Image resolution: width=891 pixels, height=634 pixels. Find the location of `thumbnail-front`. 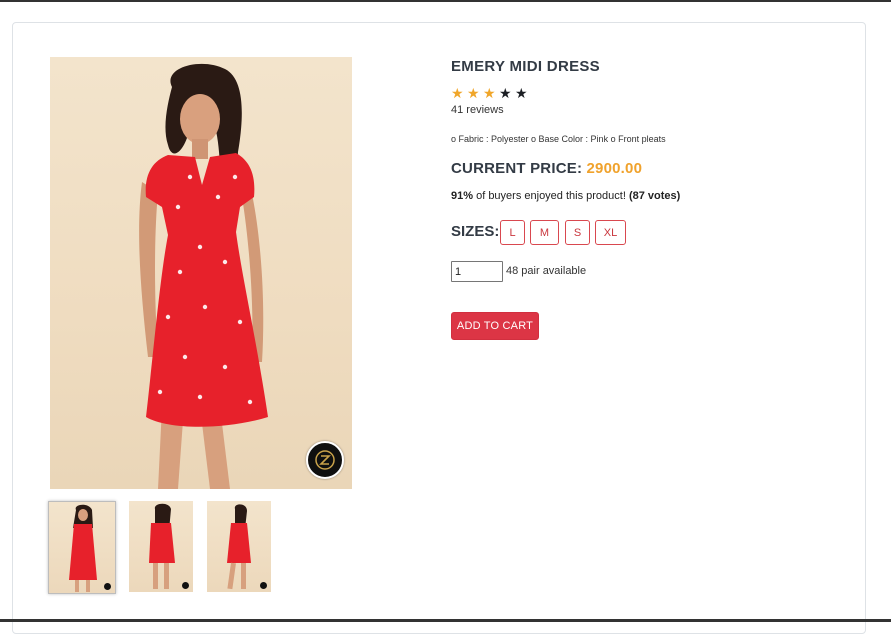

thumbnail-front is located at coordinates (82, 547).